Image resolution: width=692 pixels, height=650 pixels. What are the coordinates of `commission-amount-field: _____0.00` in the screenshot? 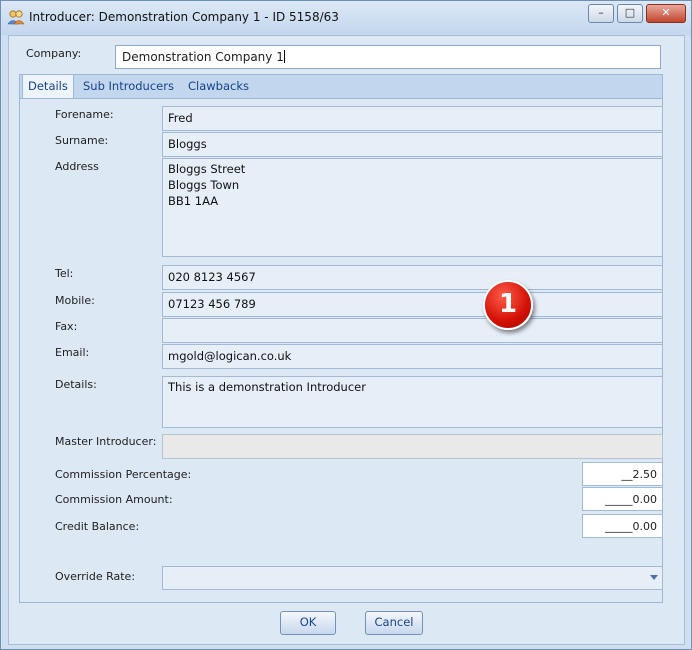 It's located at (622, 499).